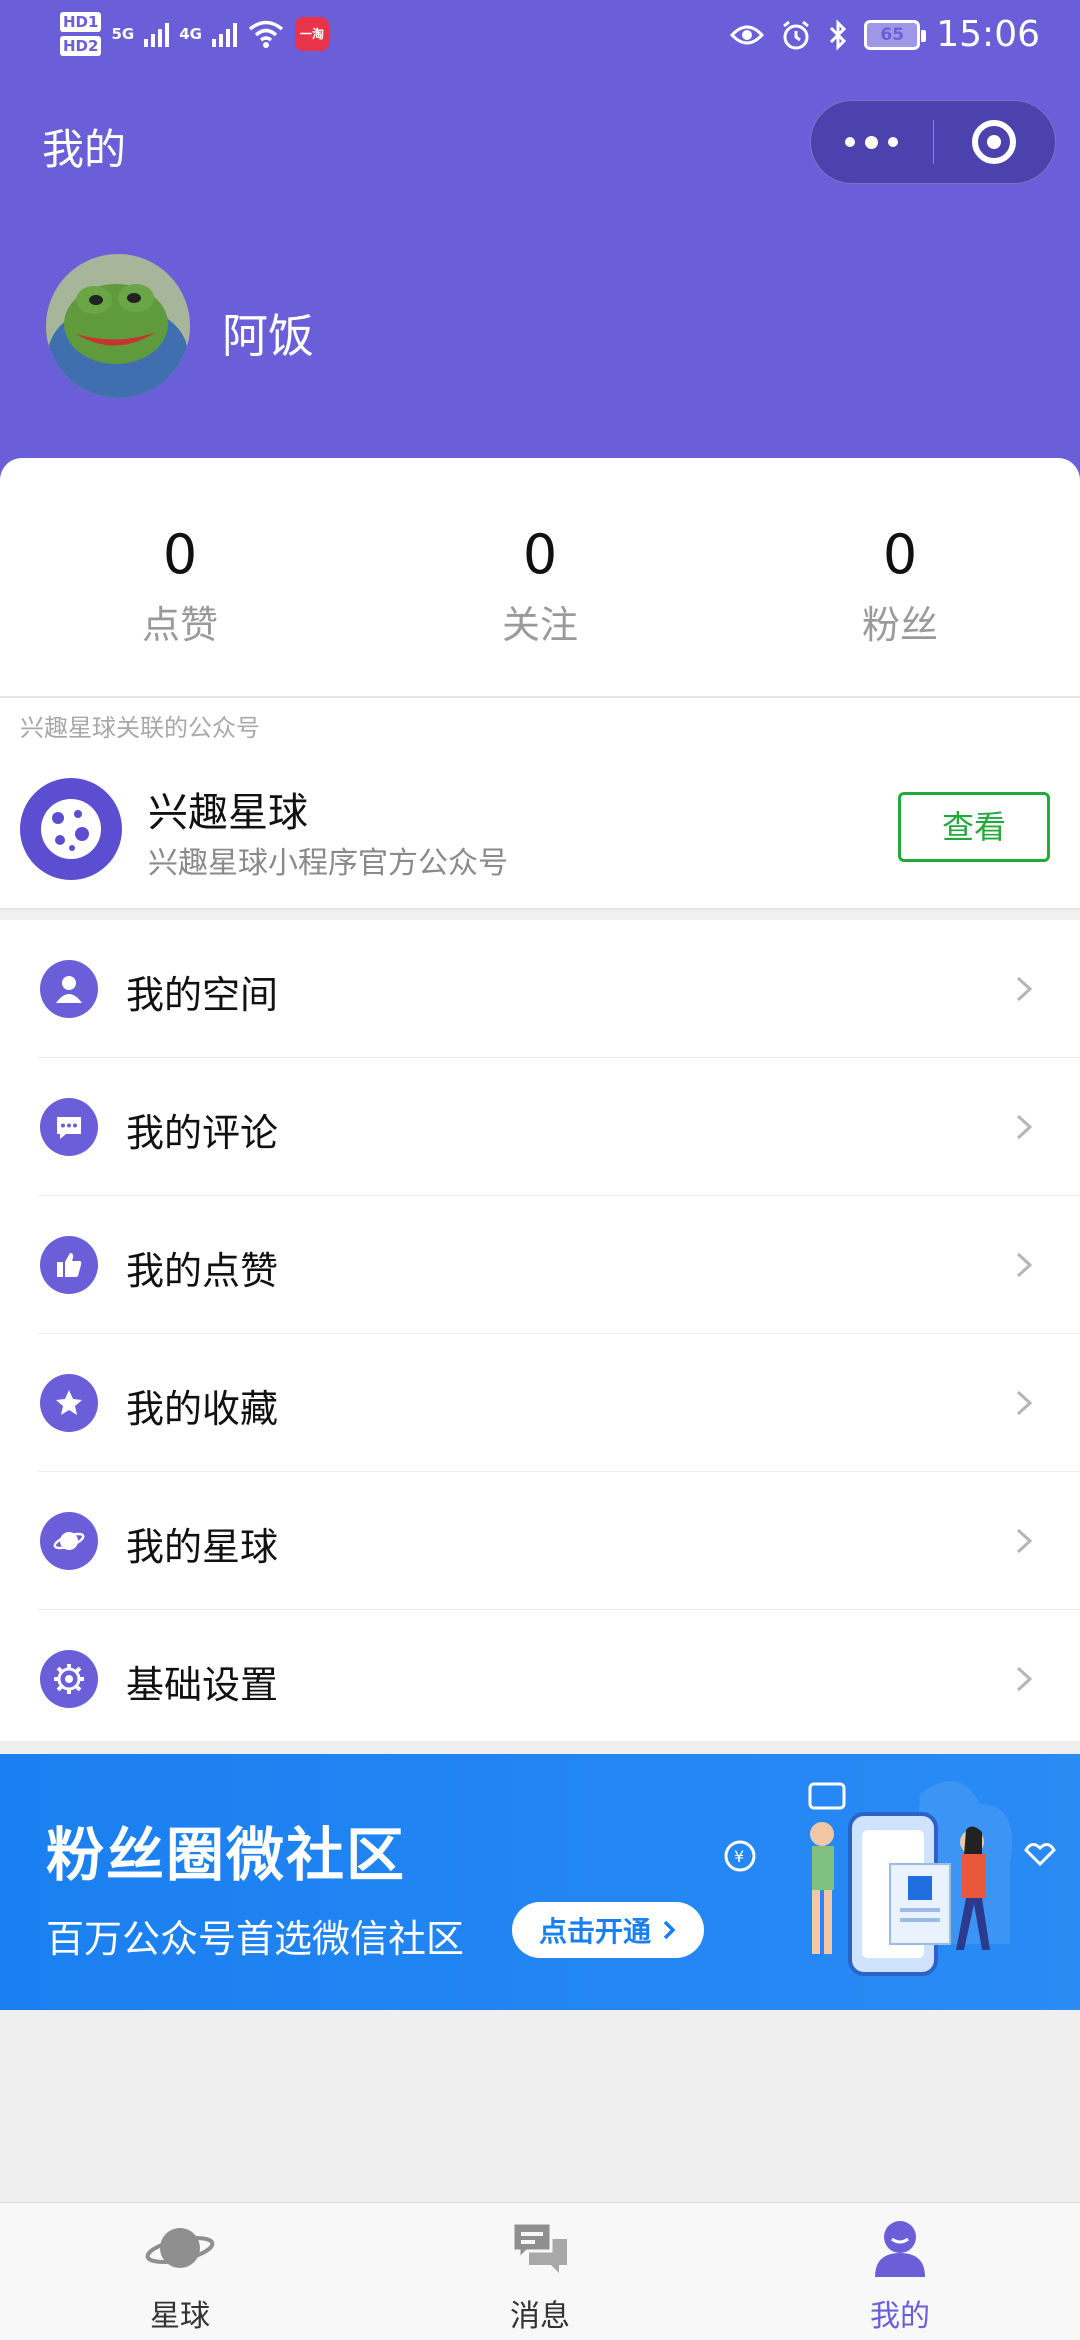 Image resolution: width=1080 pixels, height=2340 pixels. Describe the element at coordinates (540, 1403) in the screenshot. I see `menu-item-my-favorites: 我的收藏` at that location.